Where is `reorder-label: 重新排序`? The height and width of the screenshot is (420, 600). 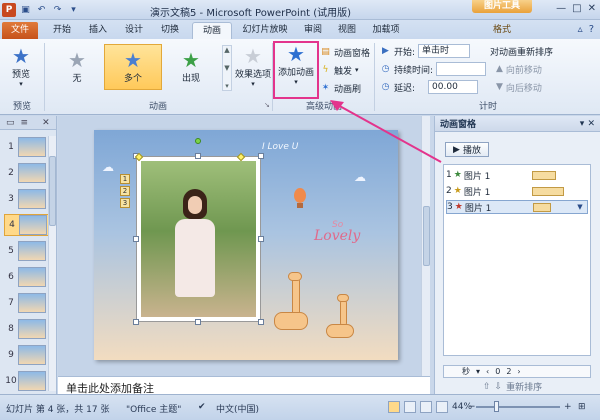
reorder-label: 重新排序 is located at coordinates (524, 388).